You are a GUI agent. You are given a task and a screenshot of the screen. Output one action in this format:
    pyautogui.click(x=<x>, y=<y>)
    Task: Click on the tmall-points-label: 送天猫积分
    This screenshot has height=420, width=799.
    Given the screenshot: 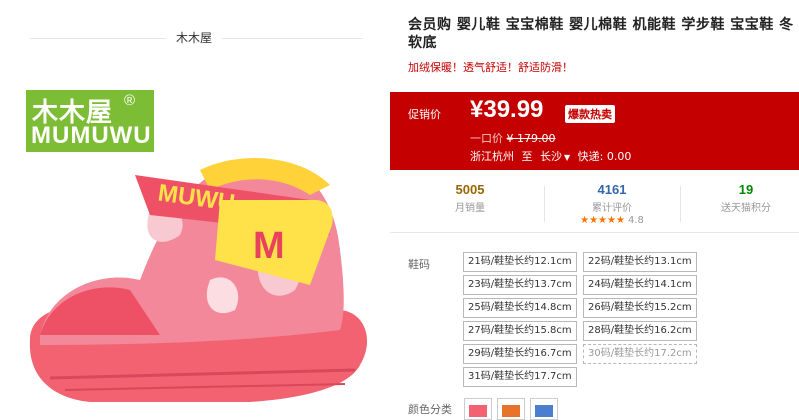 What is the action you would take?
    pyautogui.click(x=746, y=208)
    